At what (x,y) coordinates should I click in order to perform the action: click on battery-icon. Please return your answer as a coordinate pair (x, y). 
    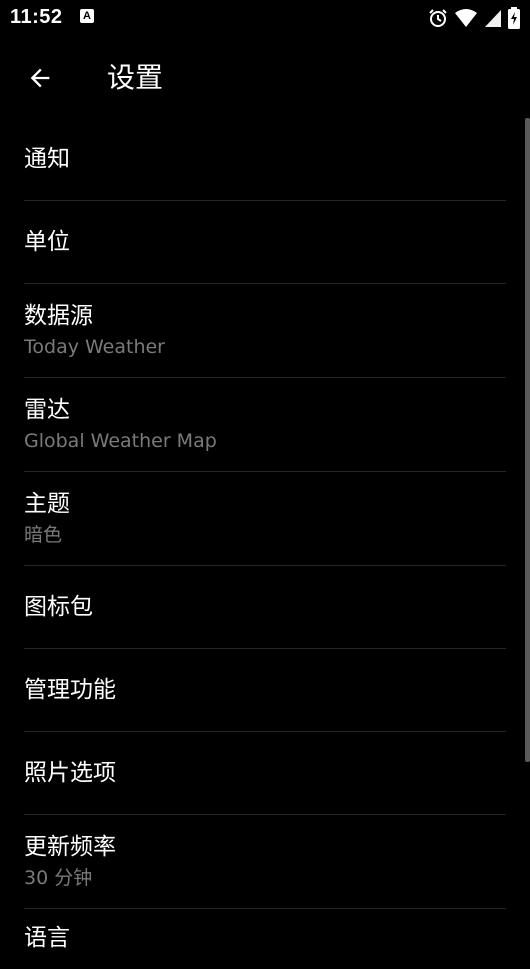
    Looking at the image, I should click on (514, 18).